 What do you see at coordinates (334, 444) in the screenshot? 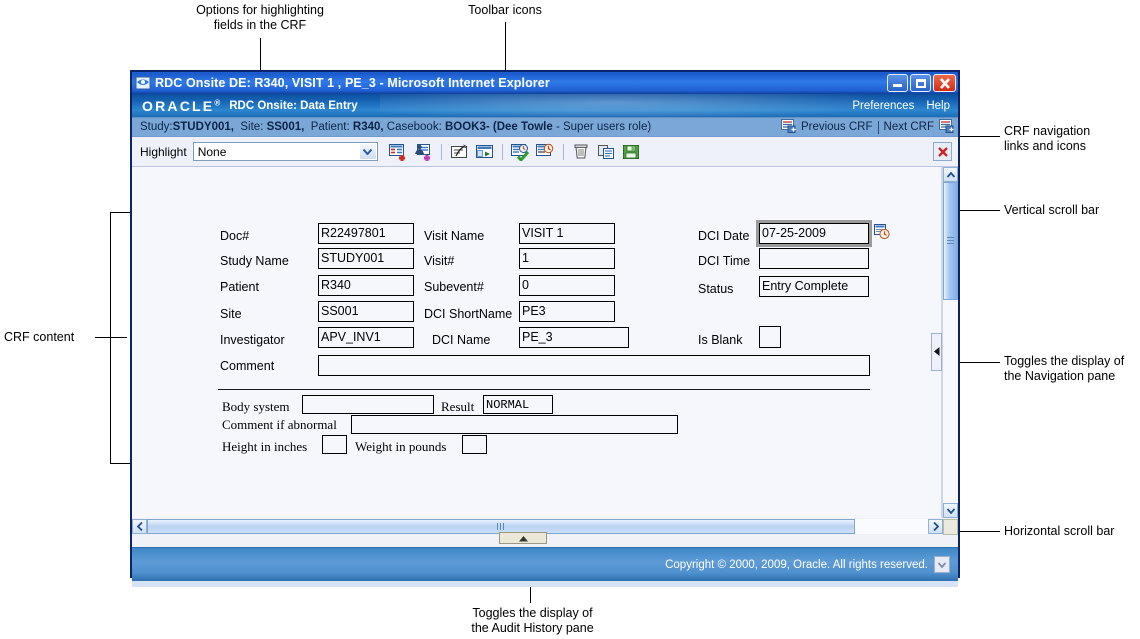
I see `field-value-height-in-inches` at bounding box center [334, 444].